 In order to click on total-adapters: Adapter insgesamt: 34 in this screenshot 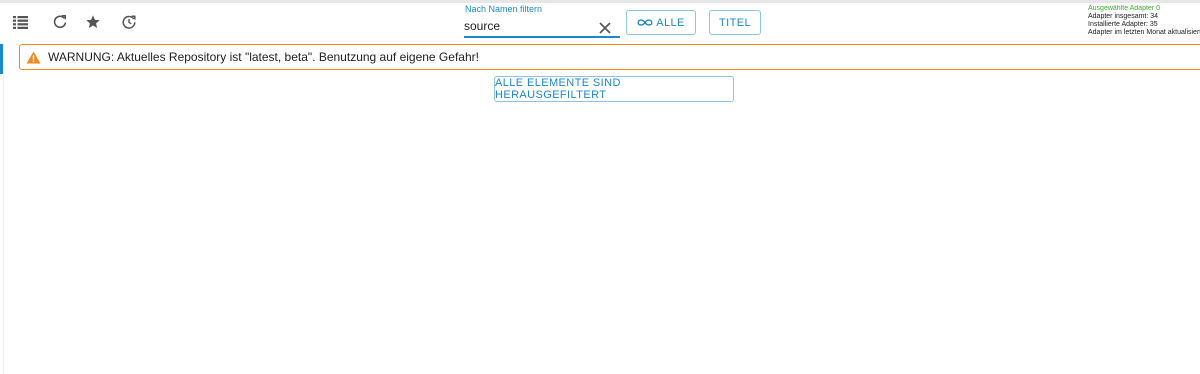, I will do `click(1123, 16)`.